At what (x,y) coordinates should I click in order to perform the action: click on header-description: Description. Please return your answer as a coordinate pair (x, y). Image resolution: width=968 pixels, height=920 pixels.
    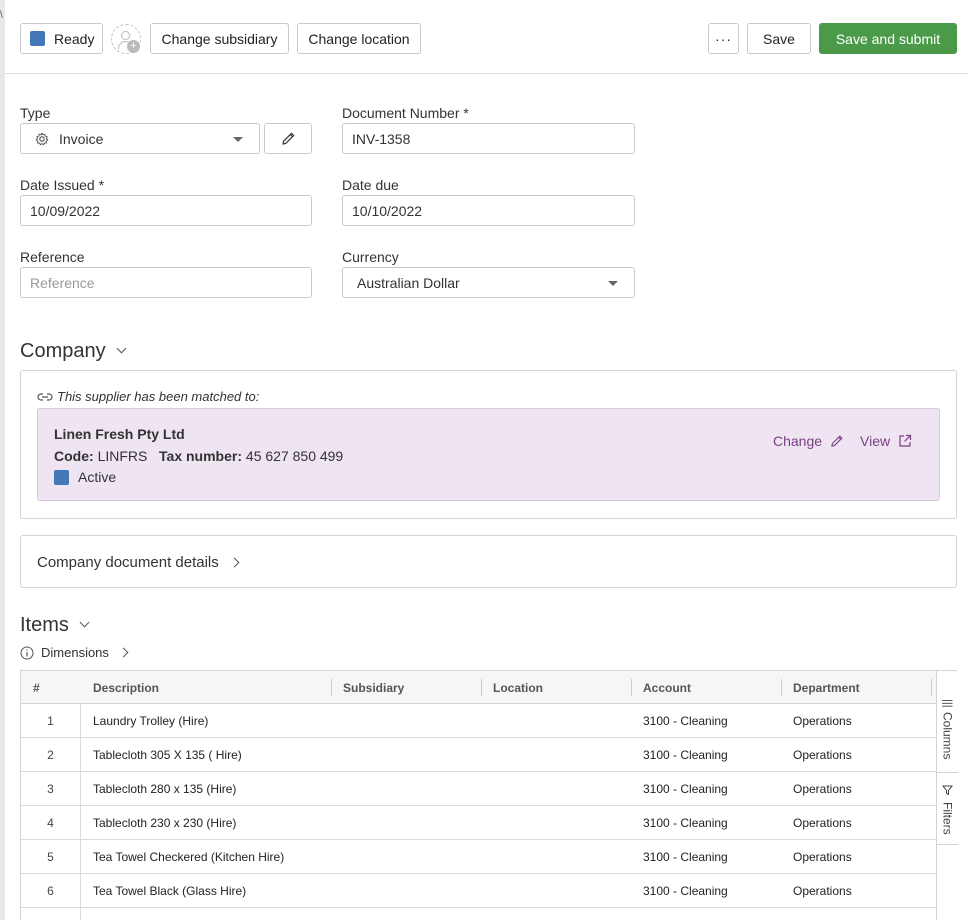
    Looking at the image, I should click on (126, 687).